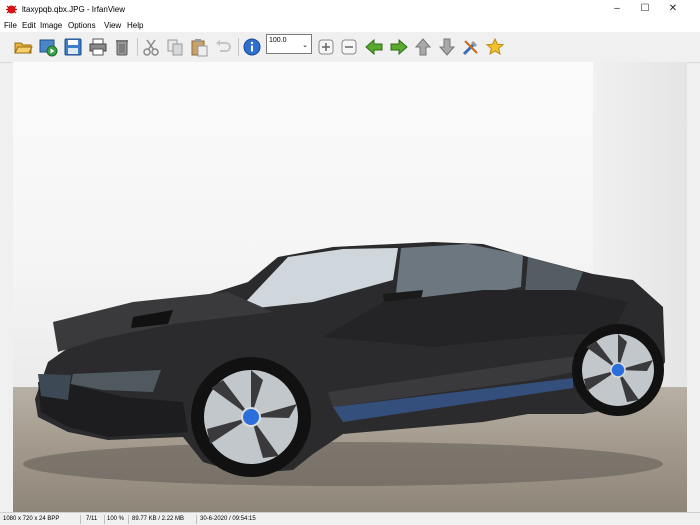 This screenshot has width=700, height=525. I want to click on save-icon, so click(73, 47).